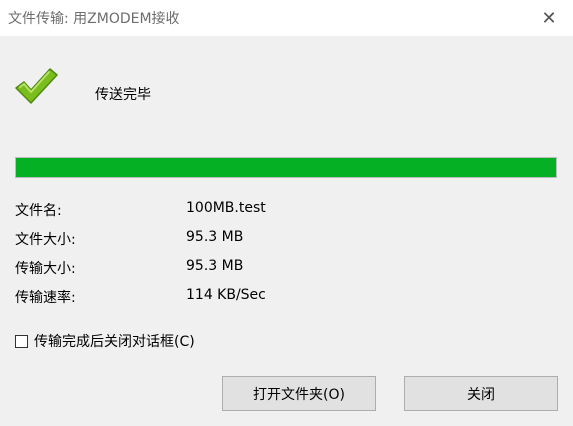 Image resolution: width=573 pixels, height=426 pixels. Describe the element at coordinates (45, 240) in the screenshot. I see `filesize-label: 文件大小:` at that location.